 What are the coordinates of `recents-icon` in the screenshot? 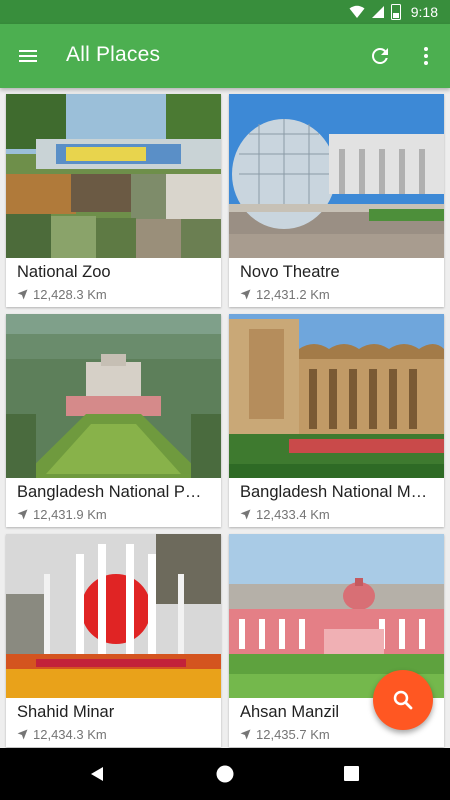 It's located at (351, 773).